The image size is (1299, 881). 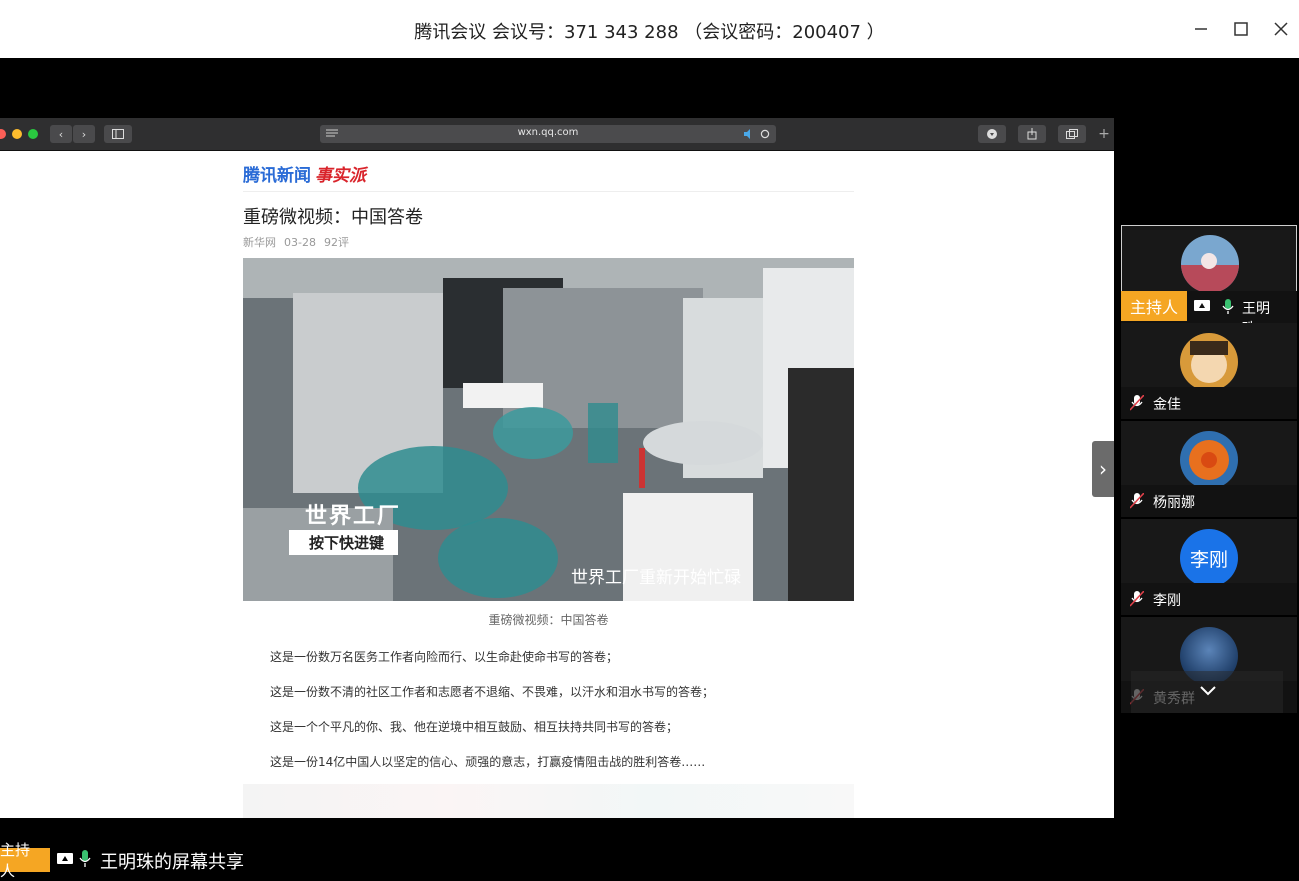 What do you see at coordinates (340, 176) in the screenshot?
I see `logo-tag: 事实派` at bounding box center [340, 176].